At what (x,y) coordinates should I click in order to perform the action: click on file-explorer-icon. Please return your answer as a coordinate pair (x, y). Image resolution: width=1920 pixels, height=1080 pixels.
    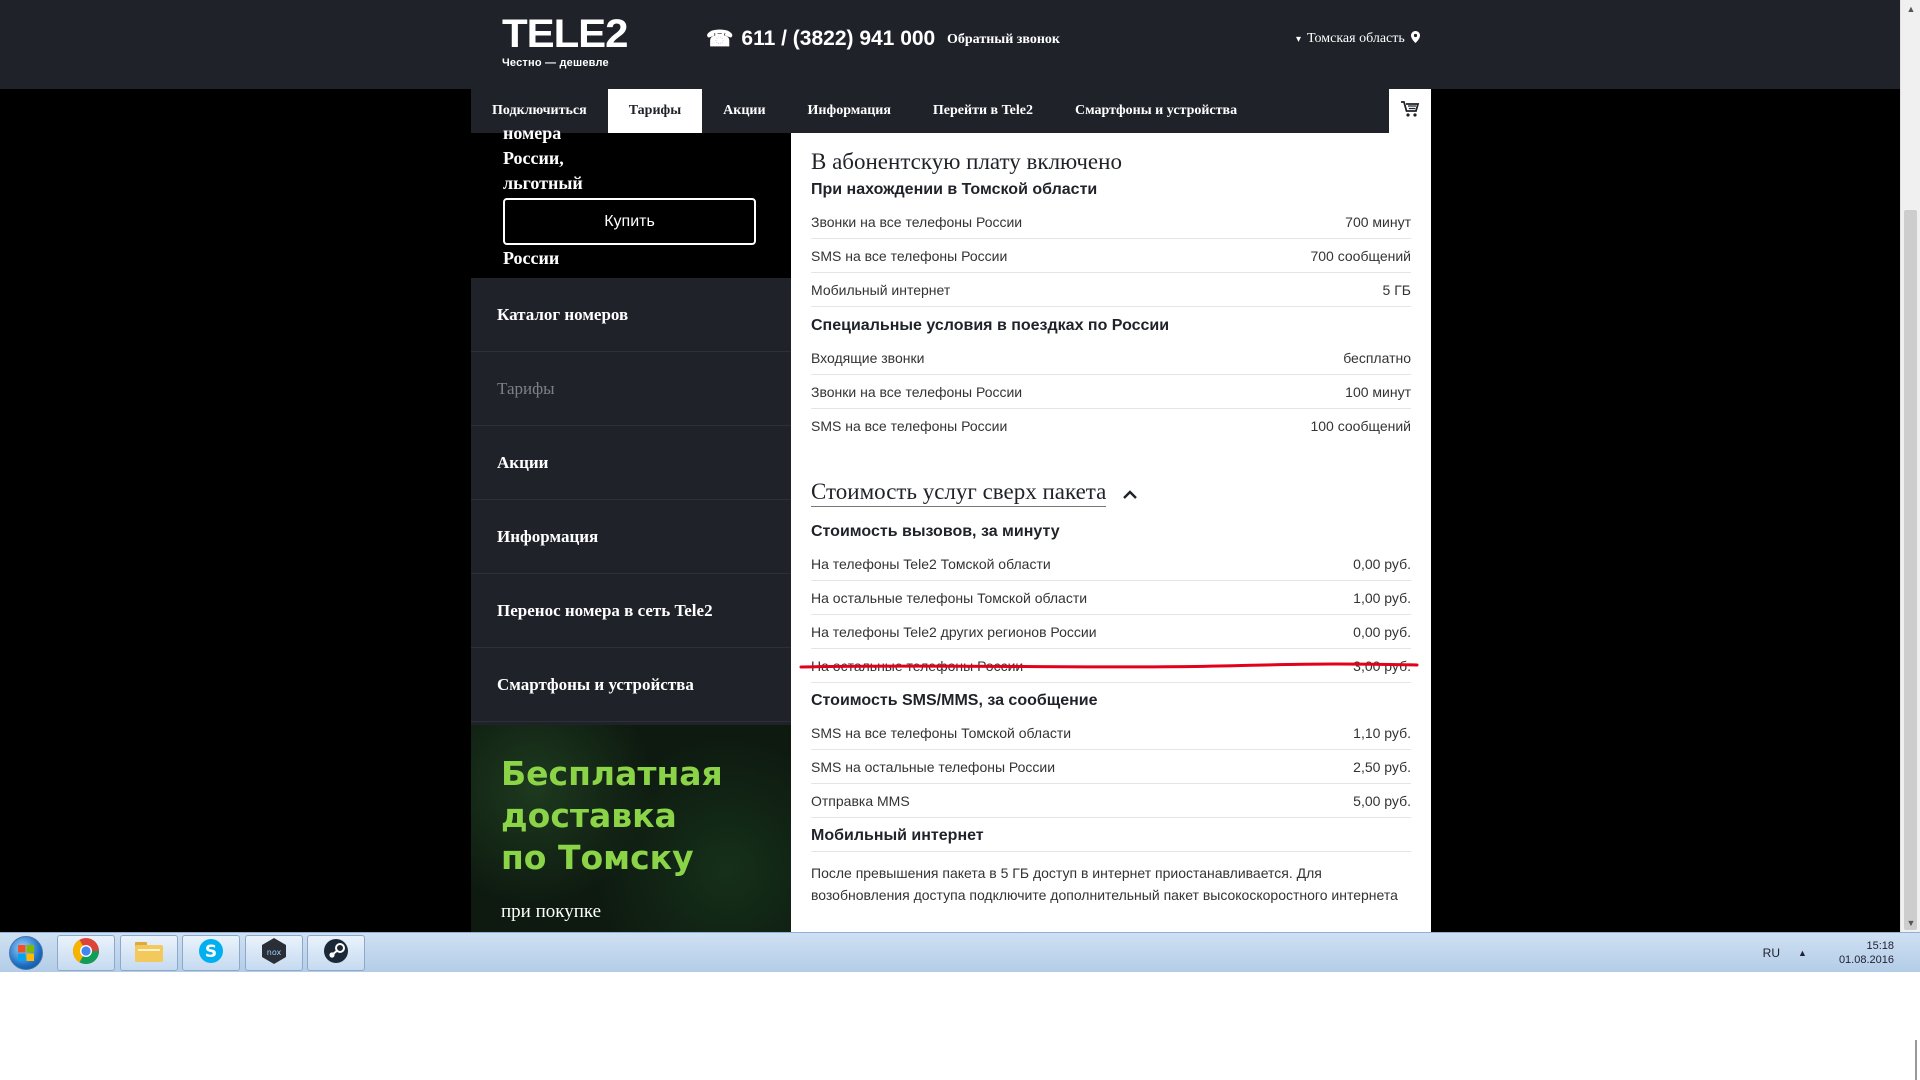
    Looking at the image, I should click on (149, 953).